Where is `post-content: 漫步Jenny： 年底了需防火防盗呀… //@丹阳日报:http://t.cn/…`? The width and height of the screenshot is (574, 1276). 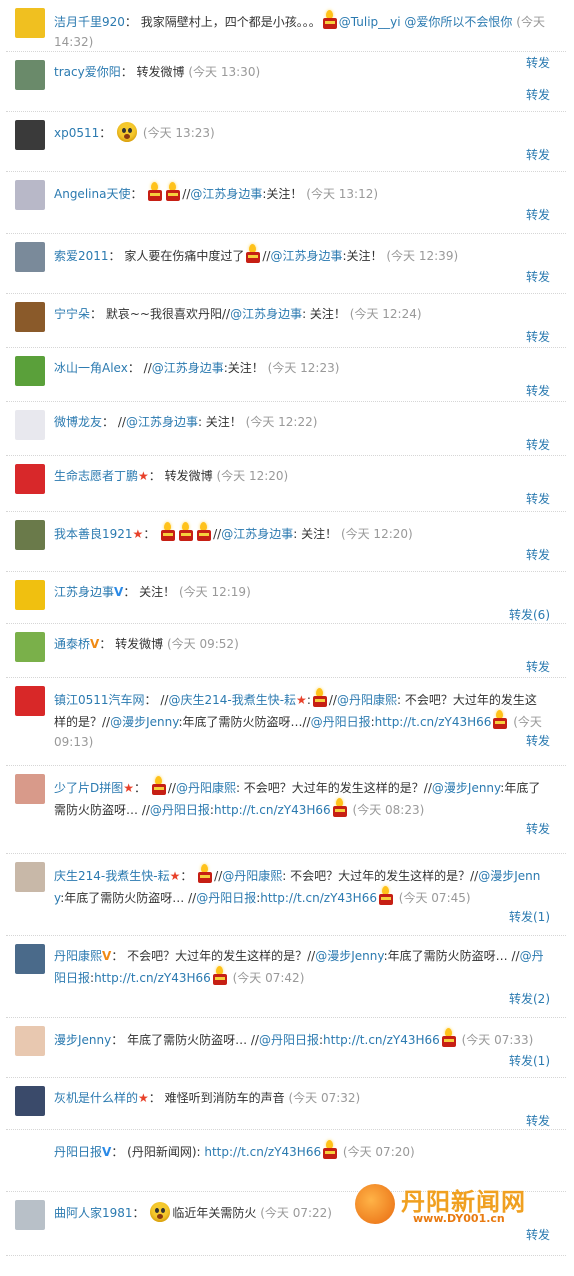
post-content: 漫步Jenny： 年底了需防火防盗呀… //@丹阳日报:http://t.cn/… is located at coordinates (301, 1034).